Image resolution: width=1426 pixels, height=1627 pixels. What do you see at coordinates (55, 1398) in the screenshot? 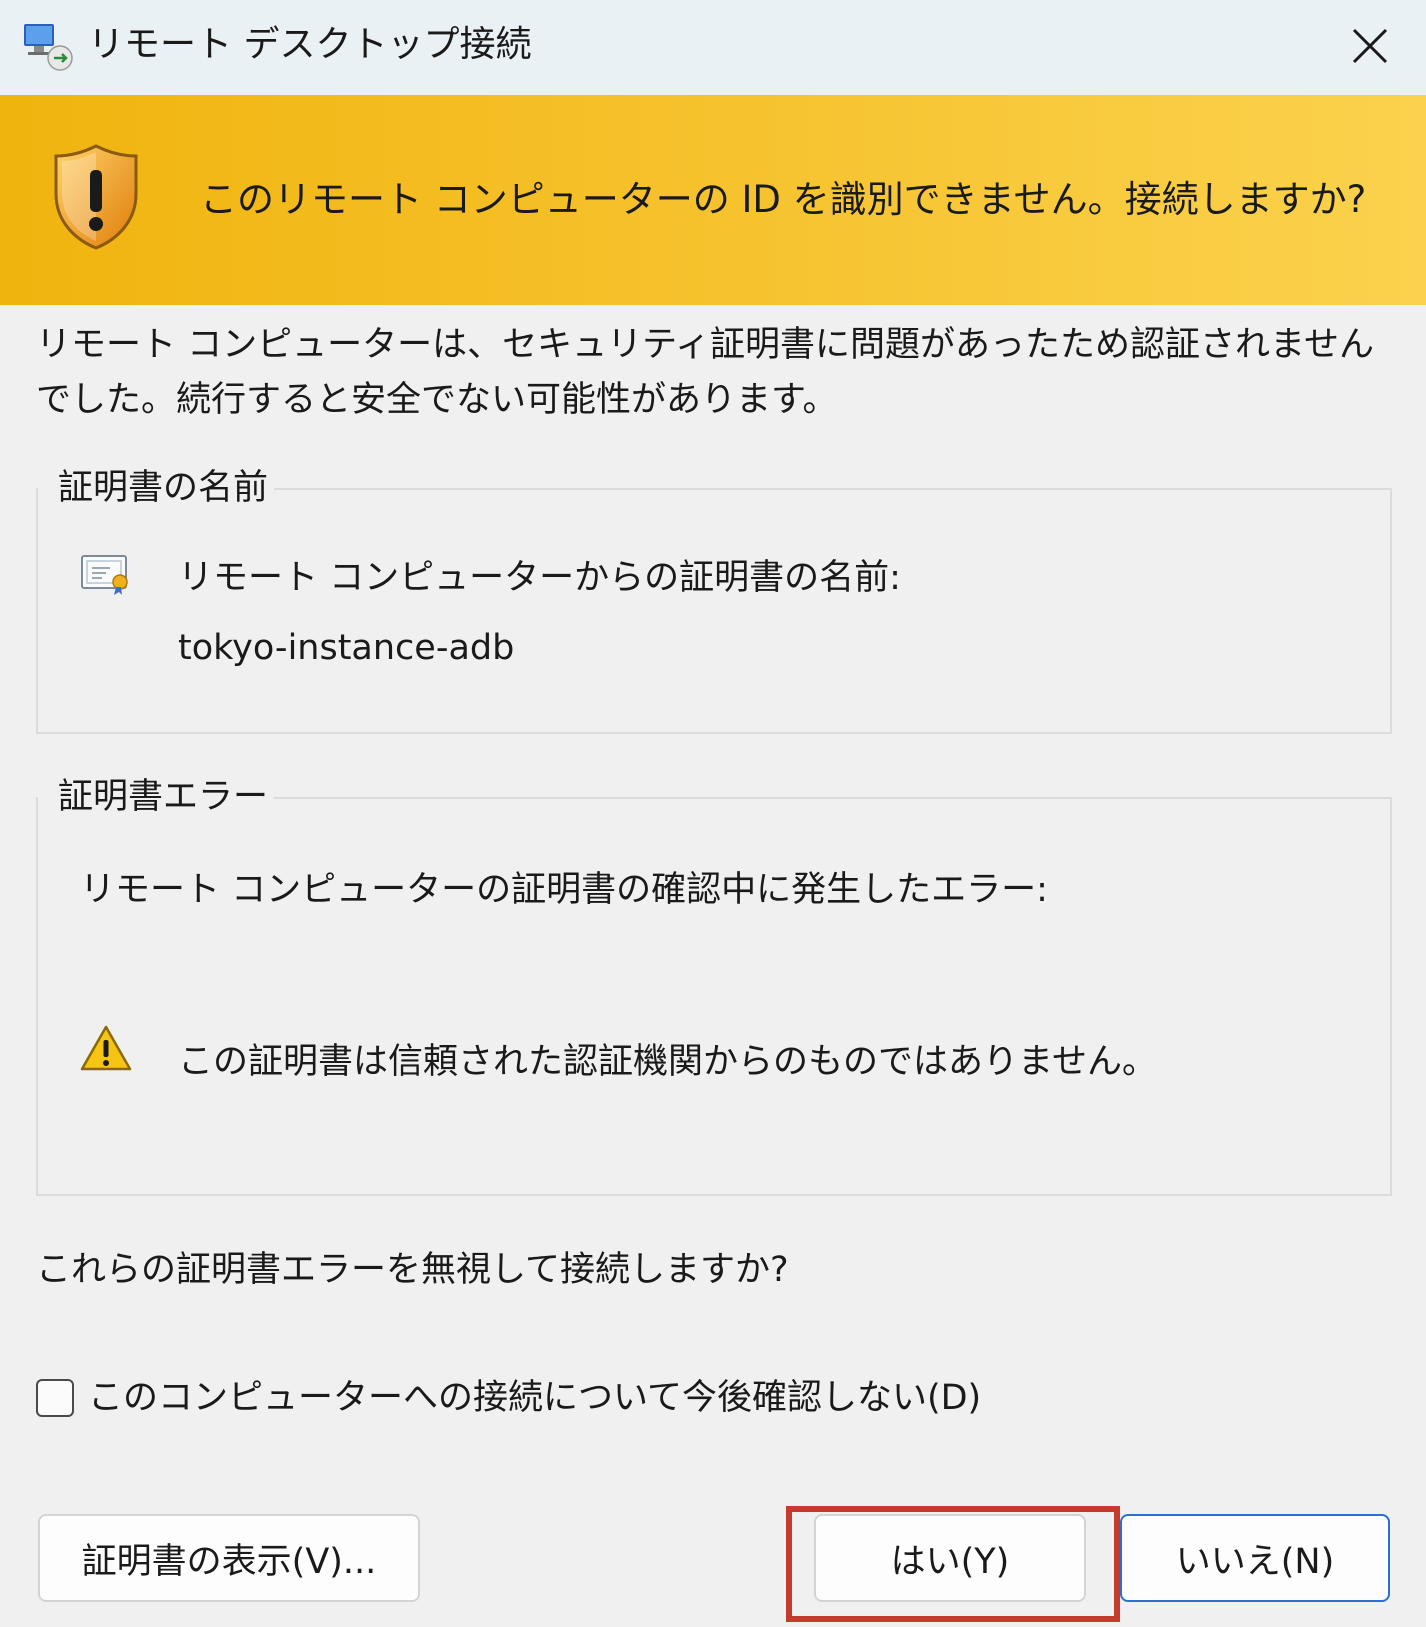
I see `dont-ask-again-checkbox` at bounding box center [55, 1398].